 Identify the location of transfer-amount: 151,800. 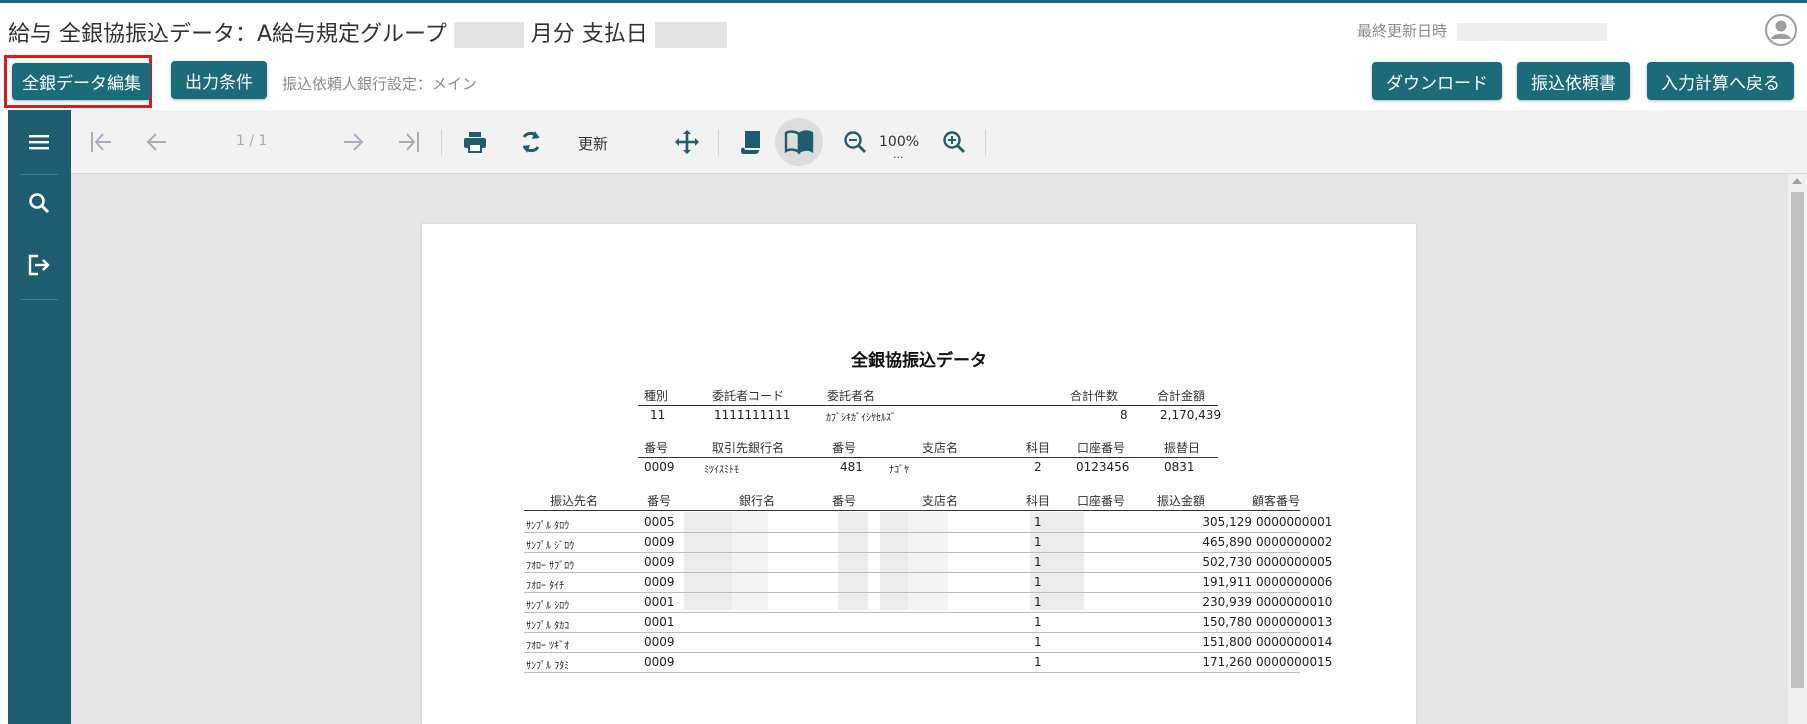
(1227, 642).